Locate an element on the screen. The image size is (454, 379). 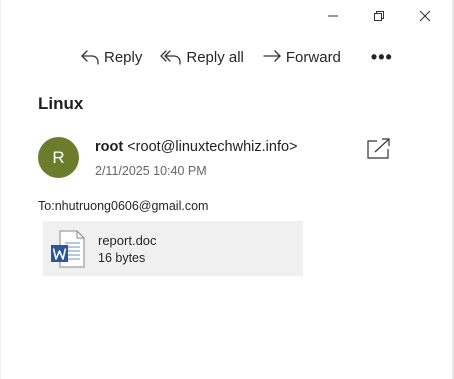
more-icon: ••• is located at coordinates (381, 56).